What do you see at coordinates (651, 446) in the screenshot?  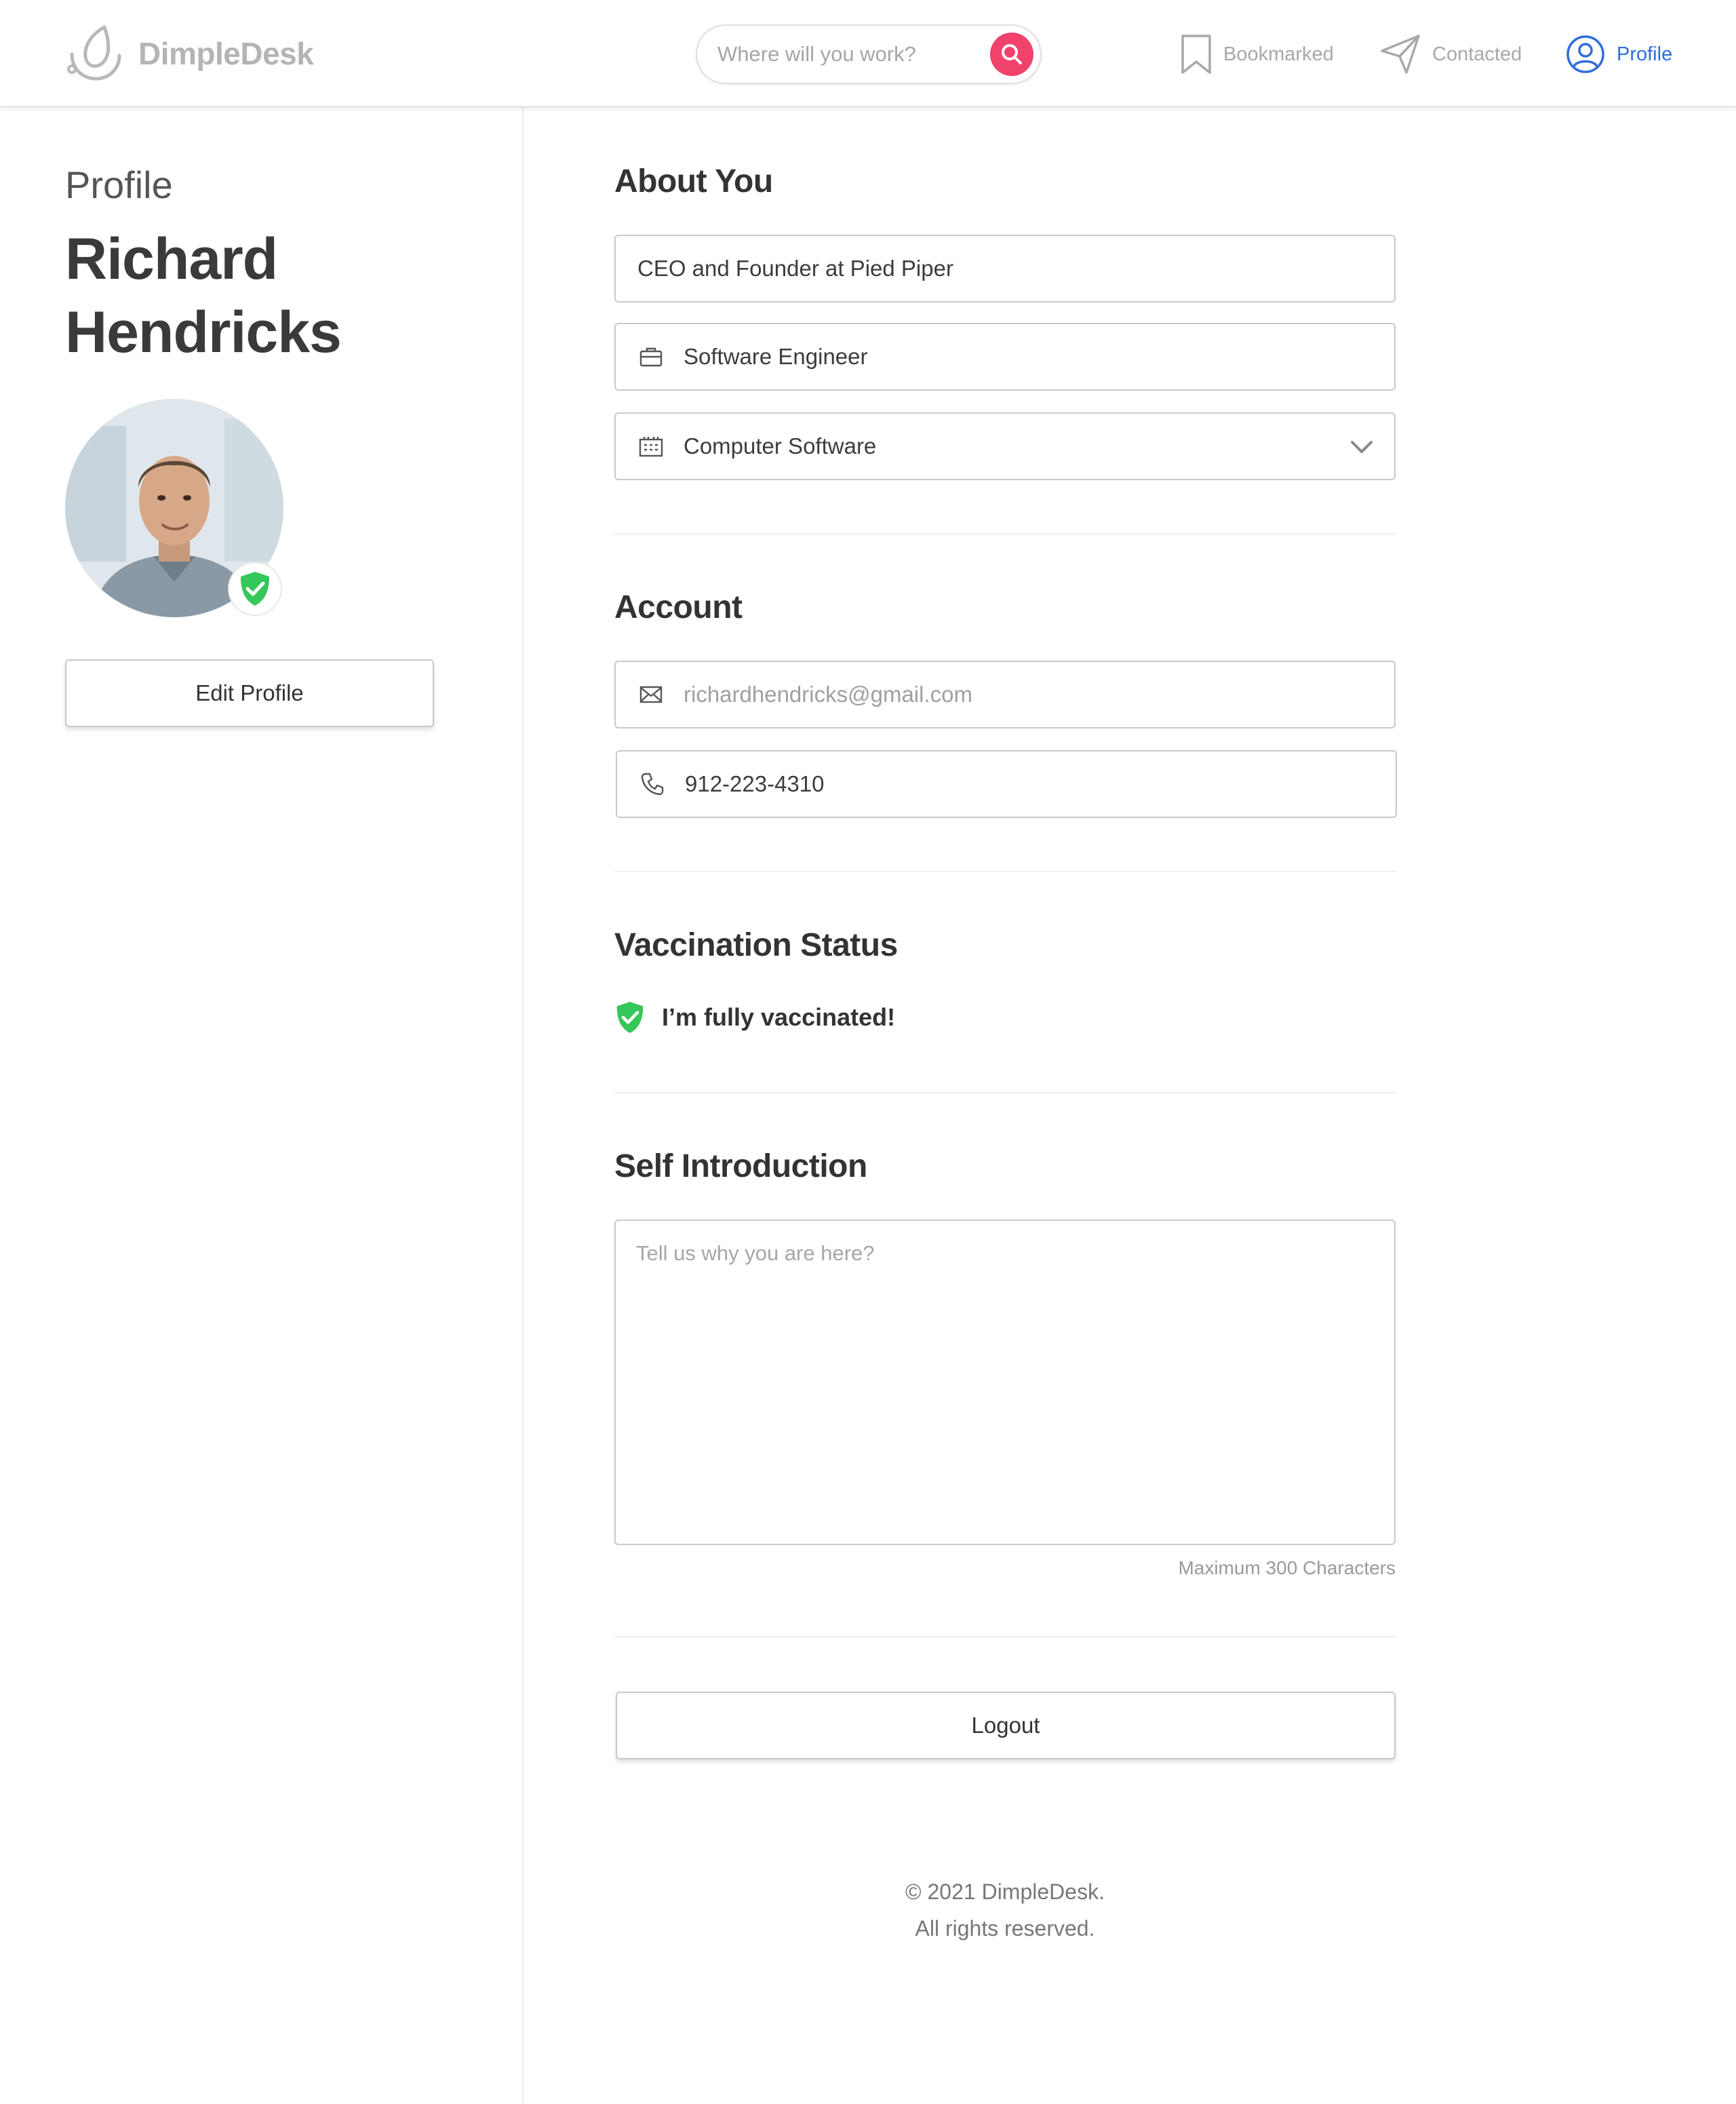 I see `building-icon` at bounding box center [651, 446].